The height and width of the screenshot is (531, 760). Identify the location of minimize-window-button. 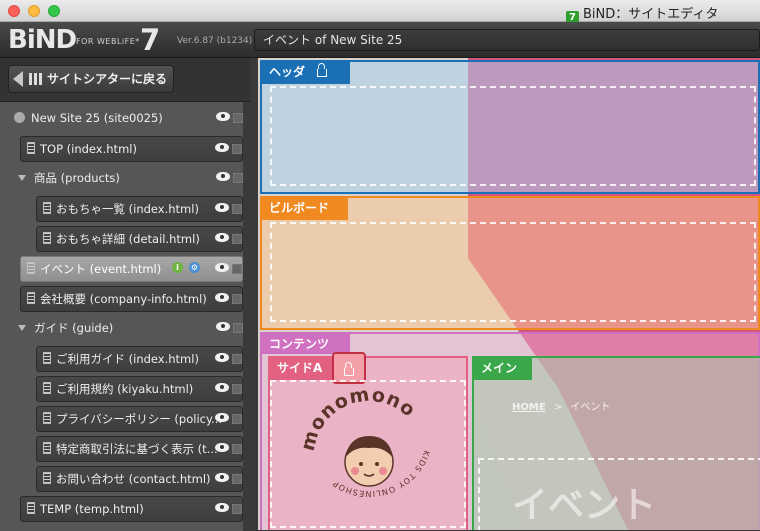
(34, 11).